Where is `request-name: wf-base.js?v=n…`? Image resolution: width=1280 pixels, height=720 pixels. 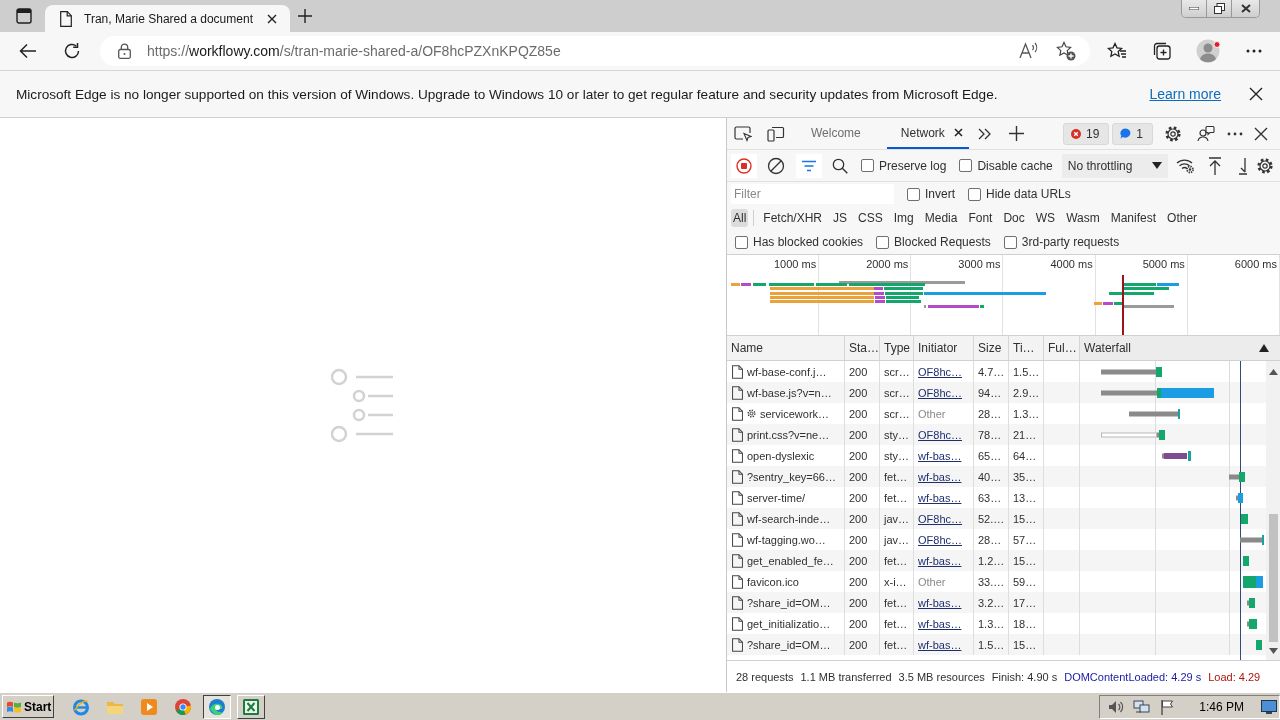 request-name: wf-base.js?v=n… is located at coordinates (789, 392).